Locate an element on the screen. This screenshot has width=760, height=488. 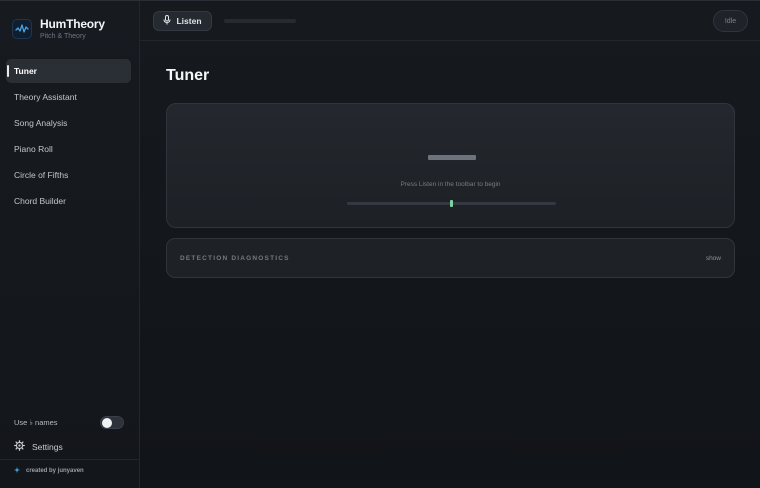
note-display-placeholder is located at coordinates (452, 157).